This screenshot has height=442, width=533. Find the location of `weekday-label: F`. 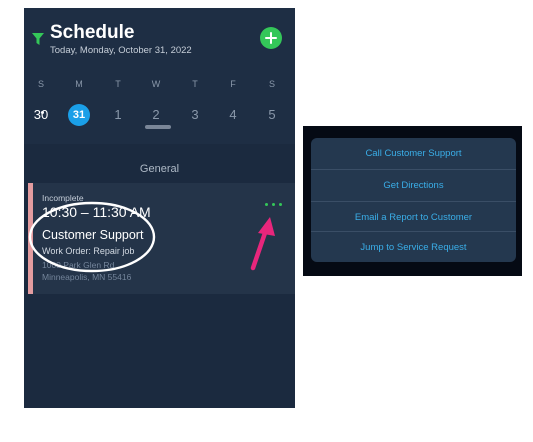

weekday-label: F is located at coordinates (233, 84).